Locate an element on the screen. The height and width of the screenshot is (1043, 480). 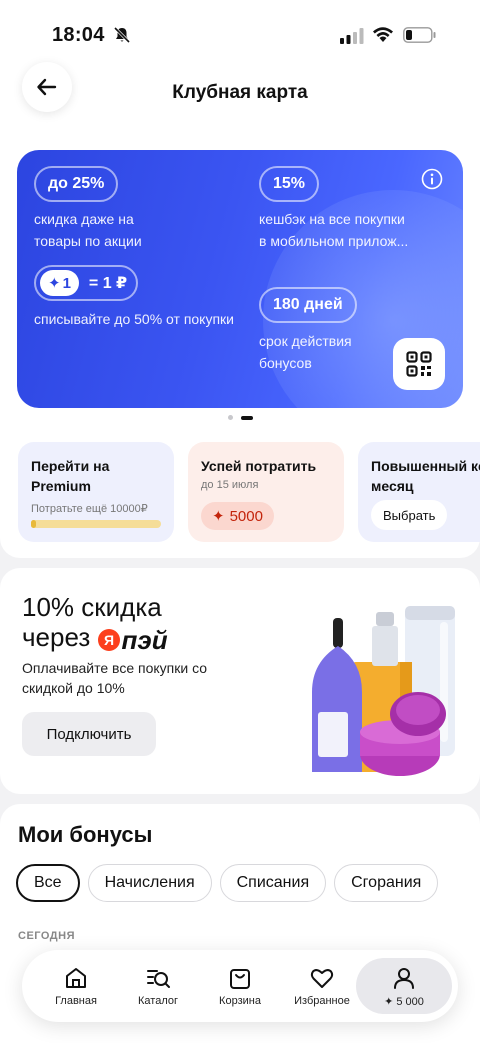
promo-spend-title: Успей потратить is located at coordinates (259, 466).